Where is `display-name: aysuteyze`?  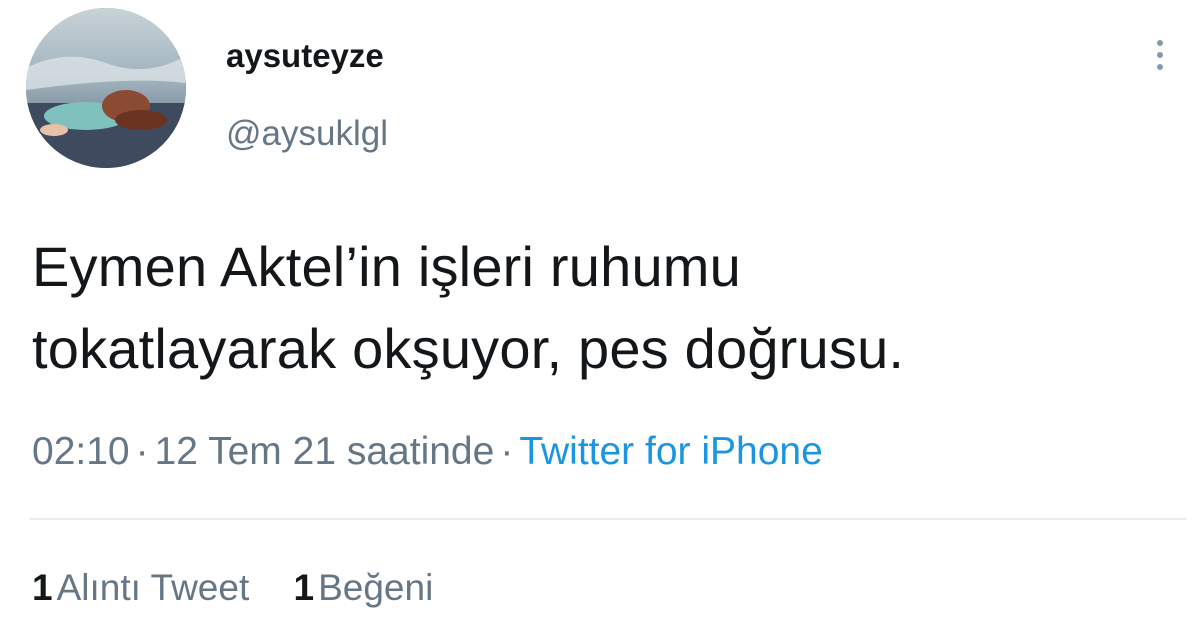
display-name: aysuteyze is located at coordinates (305, 56).